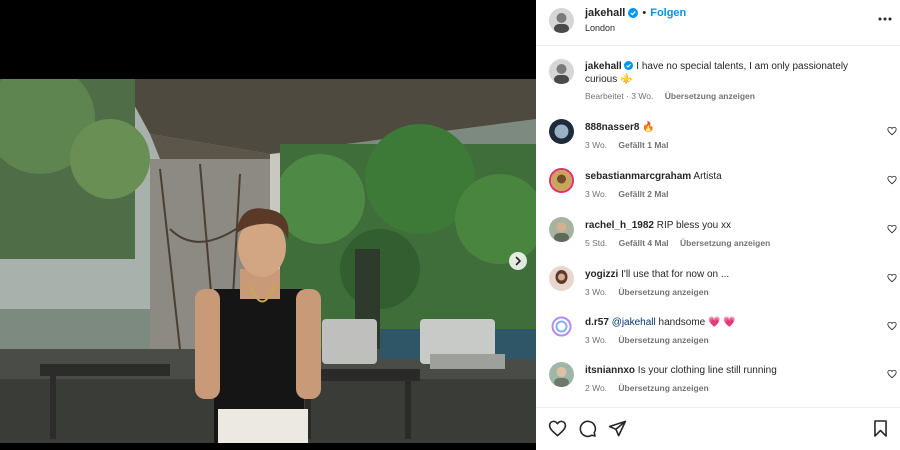 The image size is (900, 450). Describe the element at coordinates (634, 322) in the screenshot. I see `comment-mention-link: @jakehall` at that location.